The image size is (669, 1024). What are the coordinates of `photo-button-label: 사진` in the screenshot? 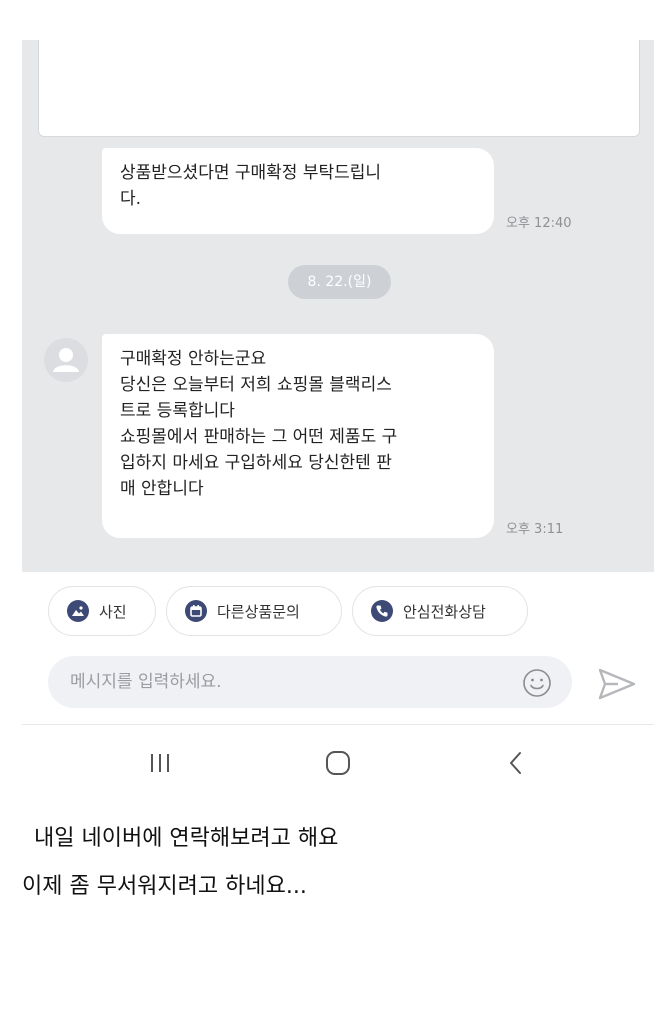 It's located at (113, 611).